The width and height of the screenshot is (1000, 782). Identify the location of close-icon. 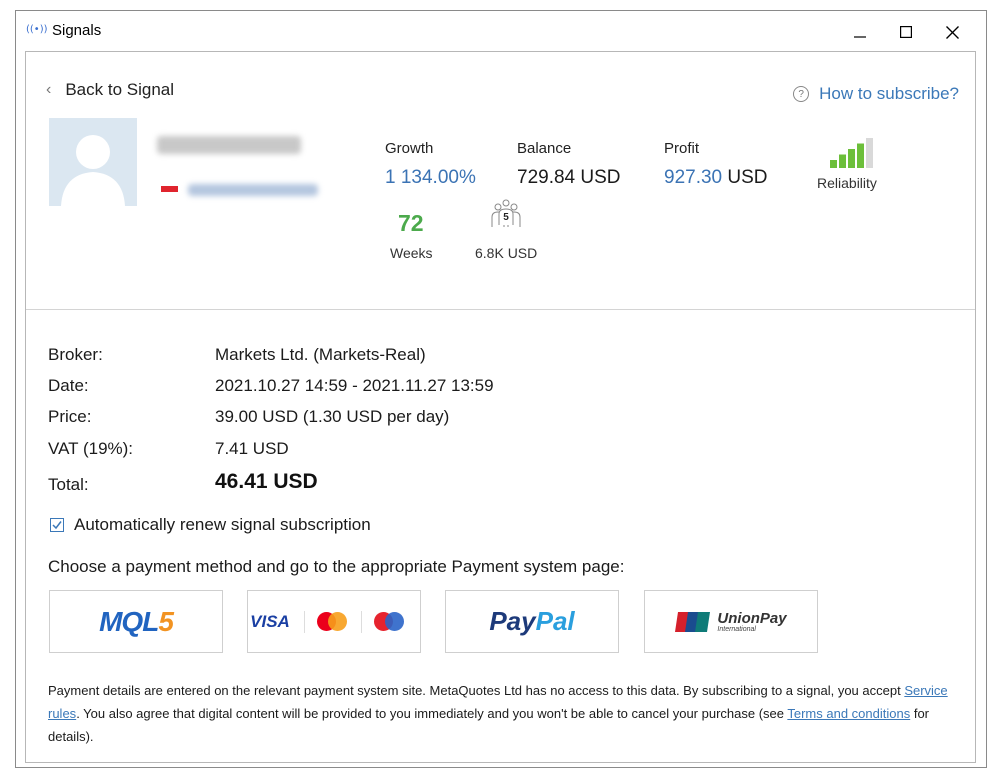
(952, 32).